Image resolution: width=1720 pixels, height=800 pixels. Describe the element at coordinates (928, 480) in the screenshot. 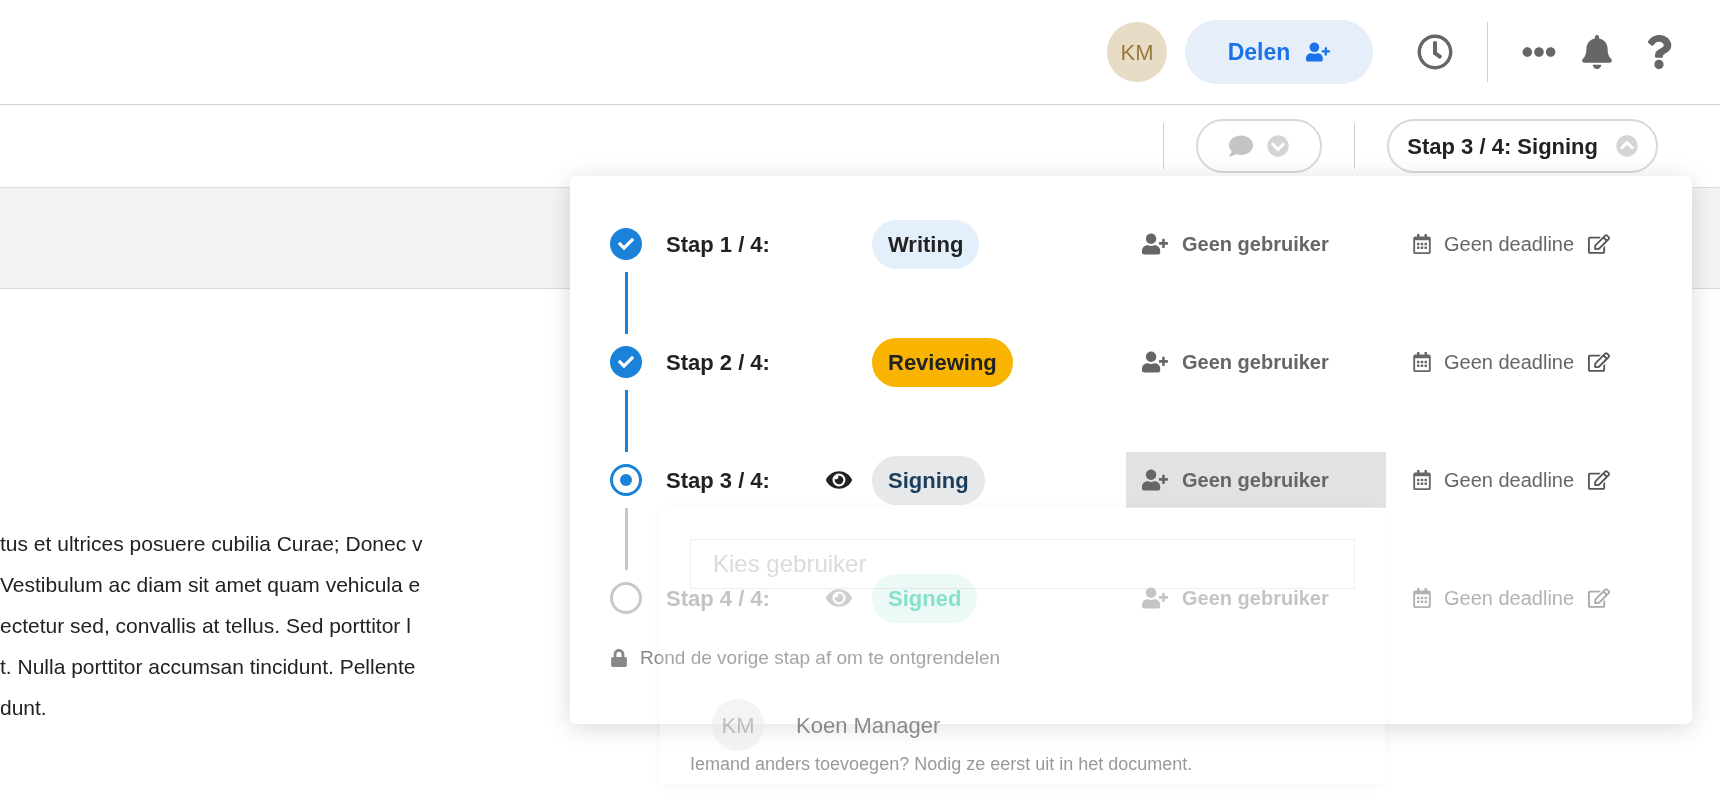

I see `step-status-badge: Signing` at that location.